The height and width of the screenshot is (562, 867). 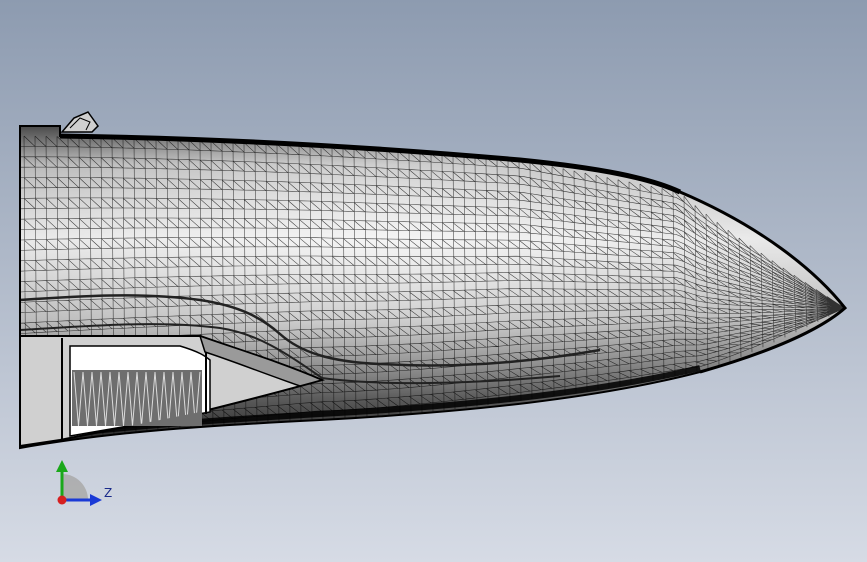 What do you see at coordinates (108, 493) in the screenshot?
I see `triad-z-label: Z` at bounding box center [108, 493].